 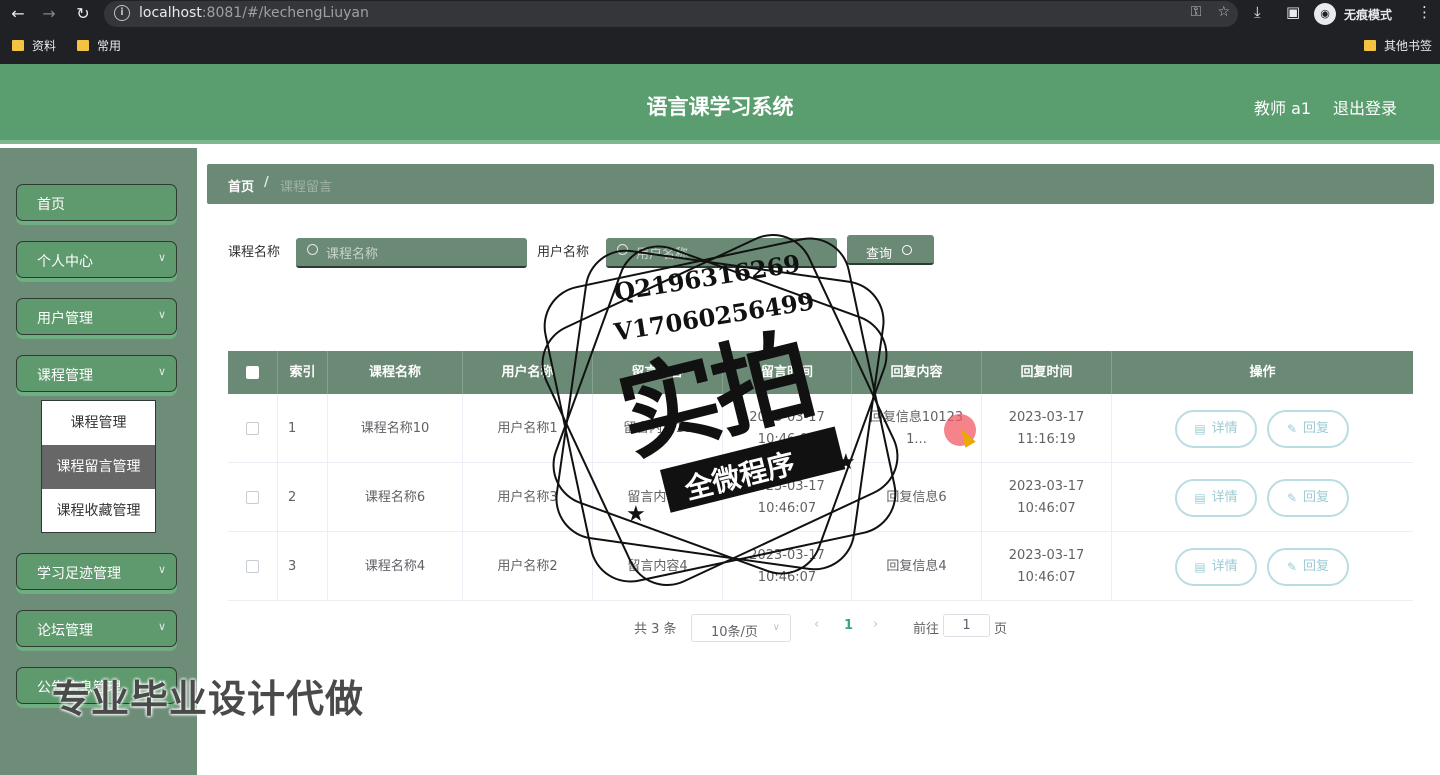 I want to click on goto-page-input: 1, so click(x=966, y=625).